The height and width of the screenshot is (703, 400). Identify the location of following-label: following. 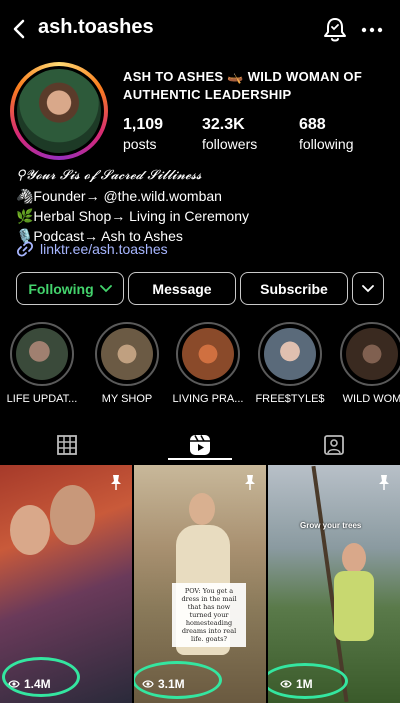
(326, 144).